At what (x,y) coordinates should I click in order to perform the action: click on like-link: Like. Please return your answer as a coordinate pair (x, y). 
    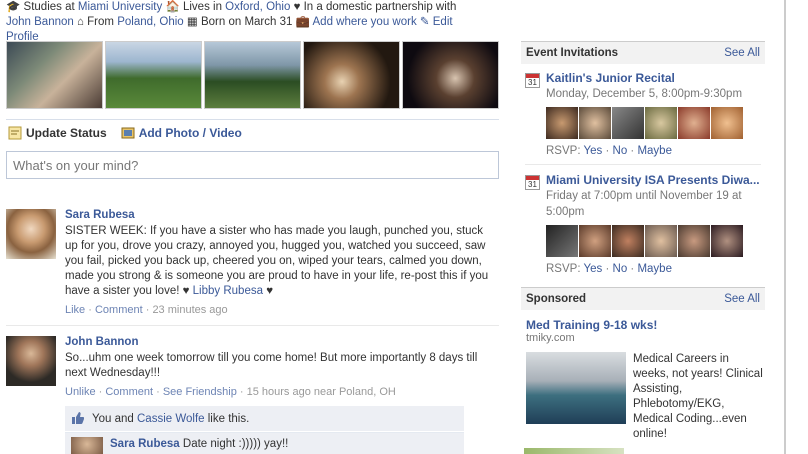
    Looking at the image, I should click on (75, 310).